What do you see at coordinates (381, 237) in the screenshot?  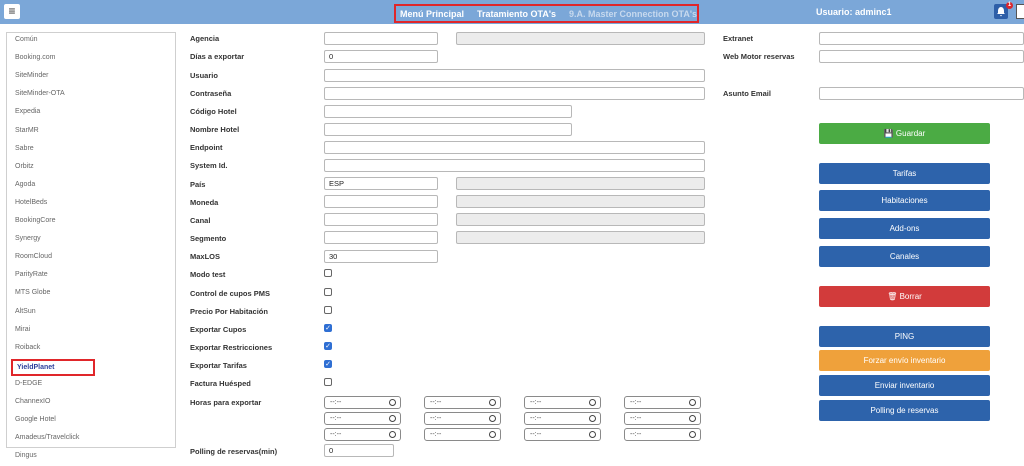 I see `segmento-input` at bounding box center [381, 237].